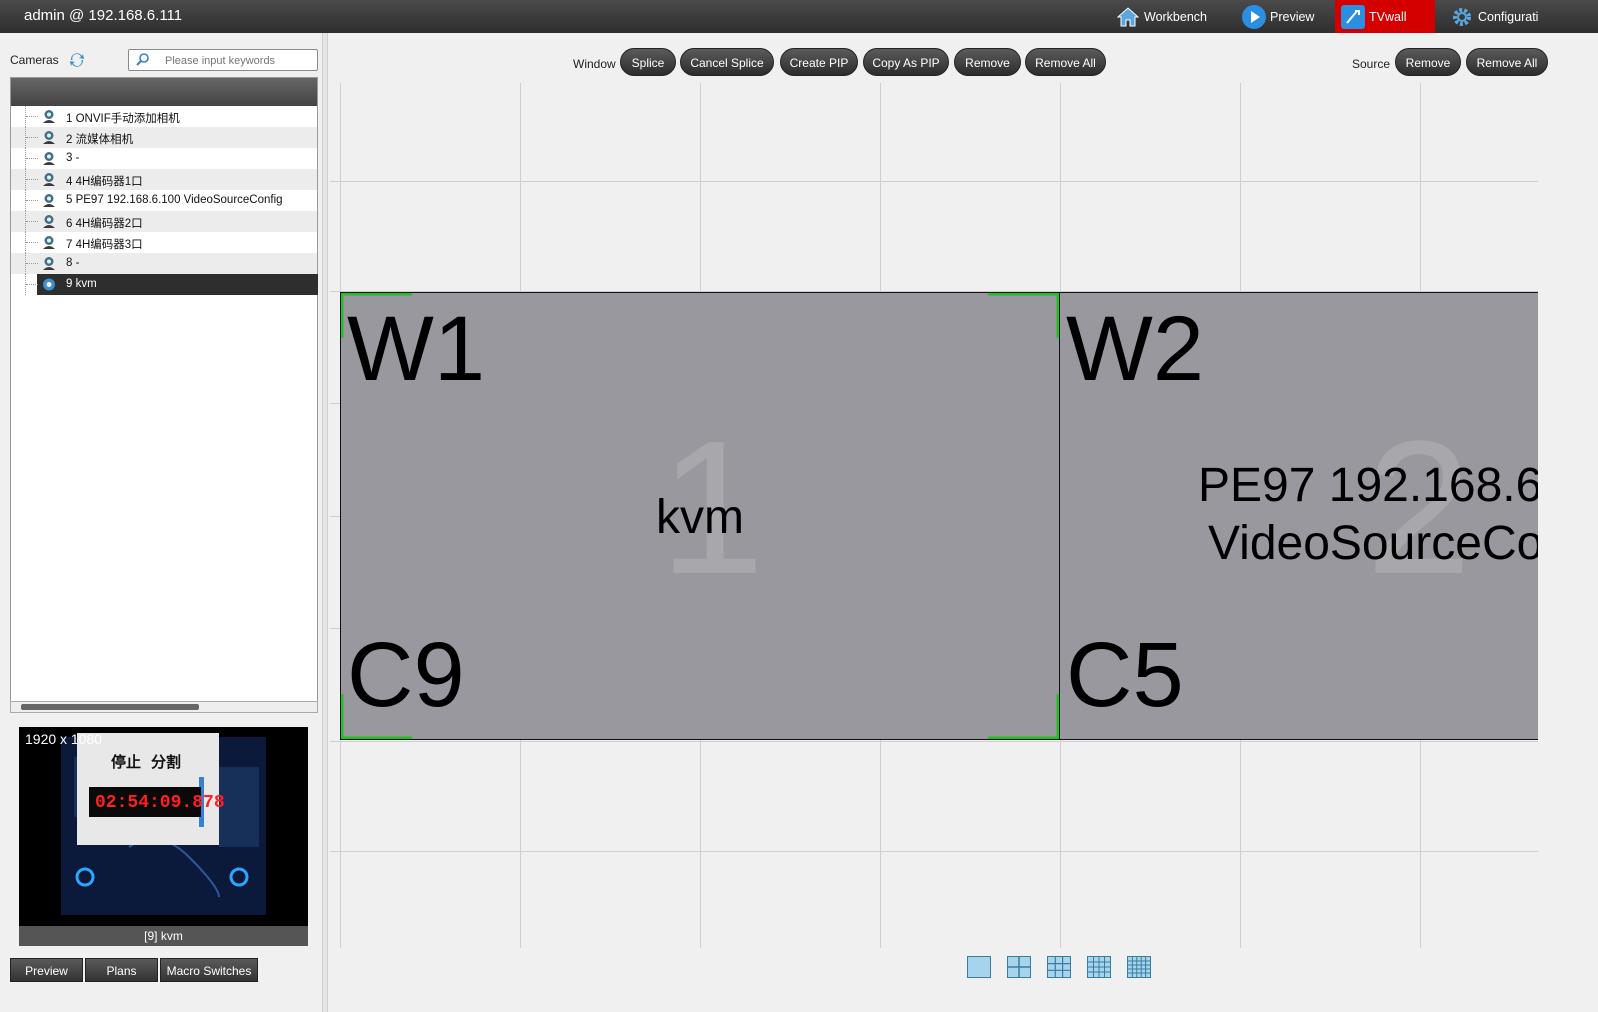 The image size is (1598, 1012). Describe the element at coordinates (73, 158) in the screenshot. I see `camera-tree-item-label: 3 -` at that location.